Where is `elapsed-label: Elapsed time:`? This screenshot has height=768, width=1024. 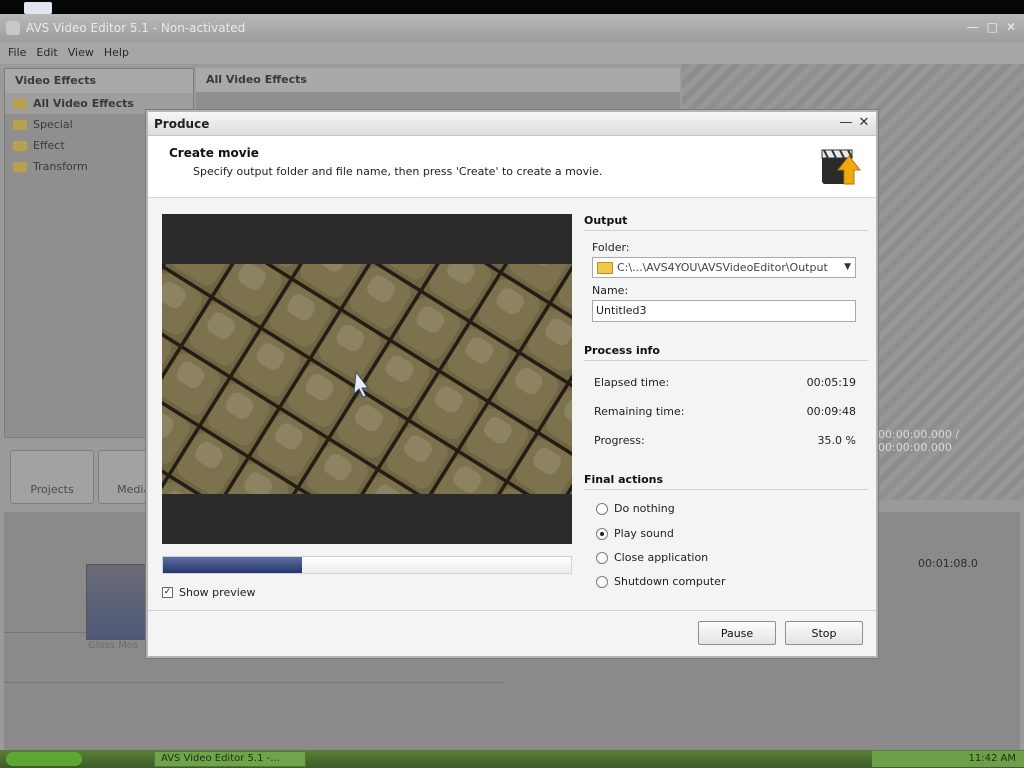
elapsed-label: Elapsed time: is located at coordinates (632, 382).